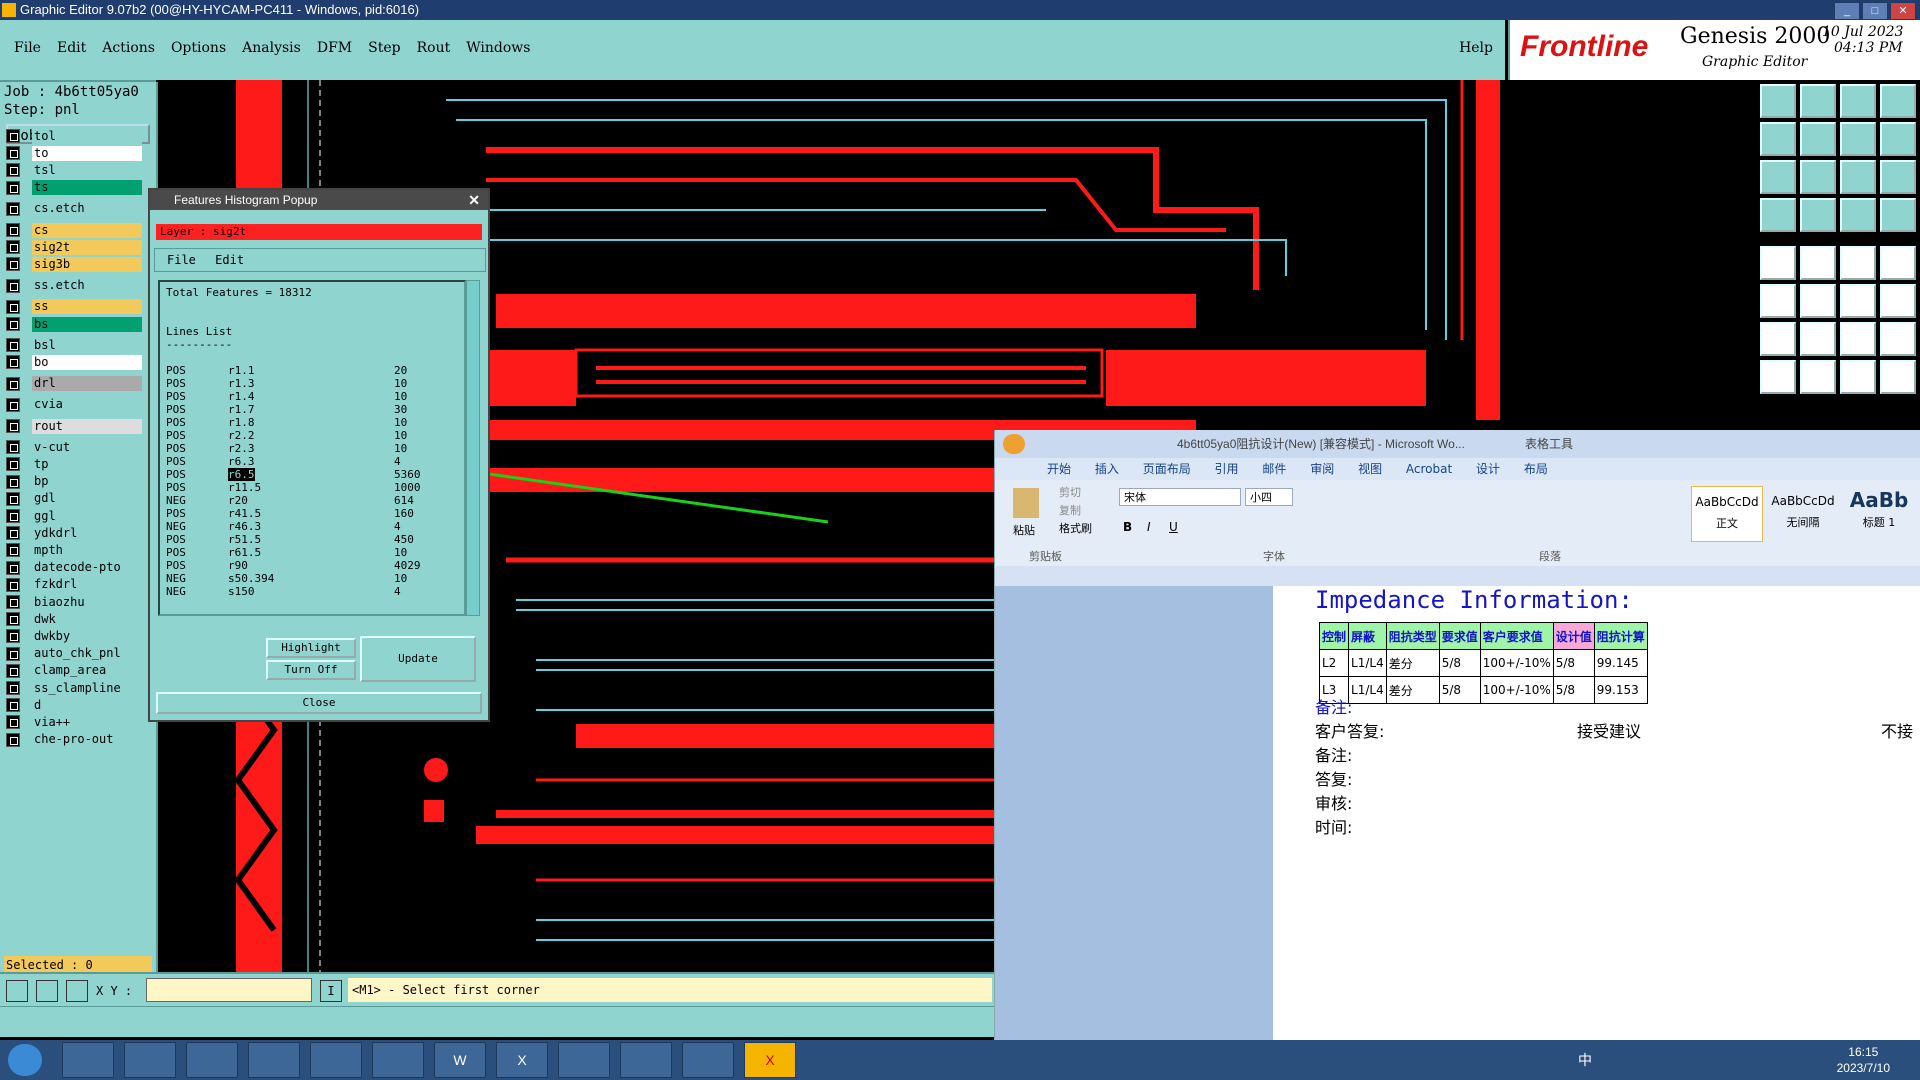 The width and height of the screenshot is (1920, 1080). I want to click on layer-row-v-cut: v-cut, so click(74, 447).